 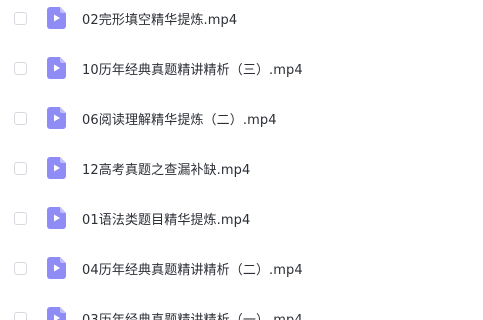 I want to click on file-row: 06阅读理解精华提炼（二）.mp4, so click(x=241, y=118).